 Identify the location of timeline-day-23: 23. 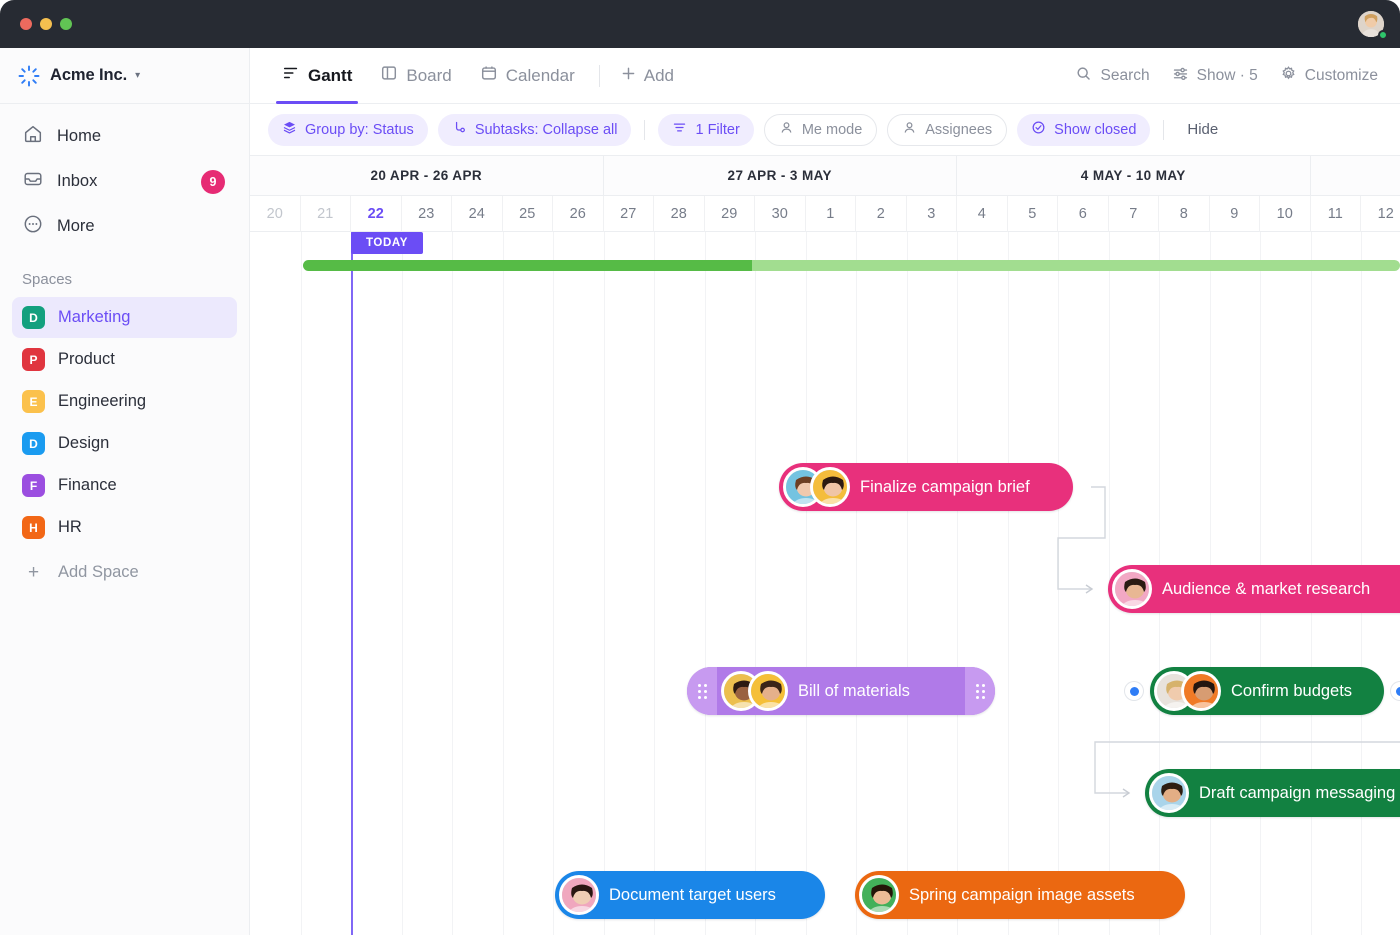
(426, 214).